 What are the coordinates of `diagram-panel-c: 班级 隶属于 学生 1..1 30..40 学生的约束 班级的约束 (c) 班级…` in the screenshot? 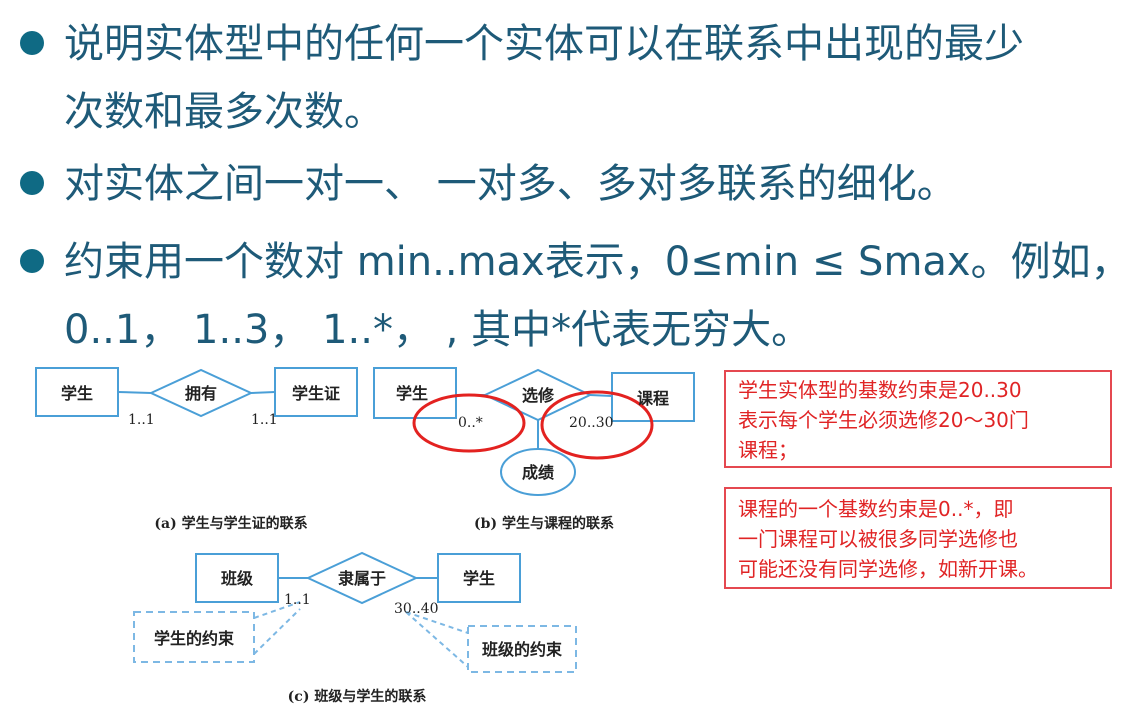 It's located at (355, 628).